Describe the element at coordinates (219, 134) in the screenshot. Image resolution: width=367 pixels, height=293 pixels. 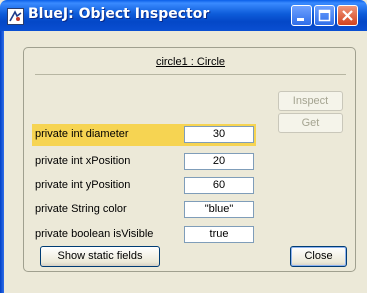
I see `field-value: 30` at that location.